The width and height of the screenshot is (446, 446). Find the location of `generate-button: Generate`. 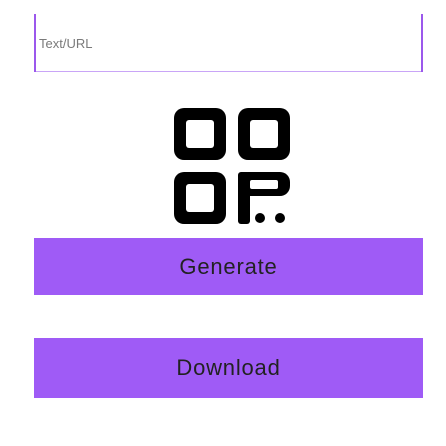

generate-button: Generate is located at coordinates (228, 266).